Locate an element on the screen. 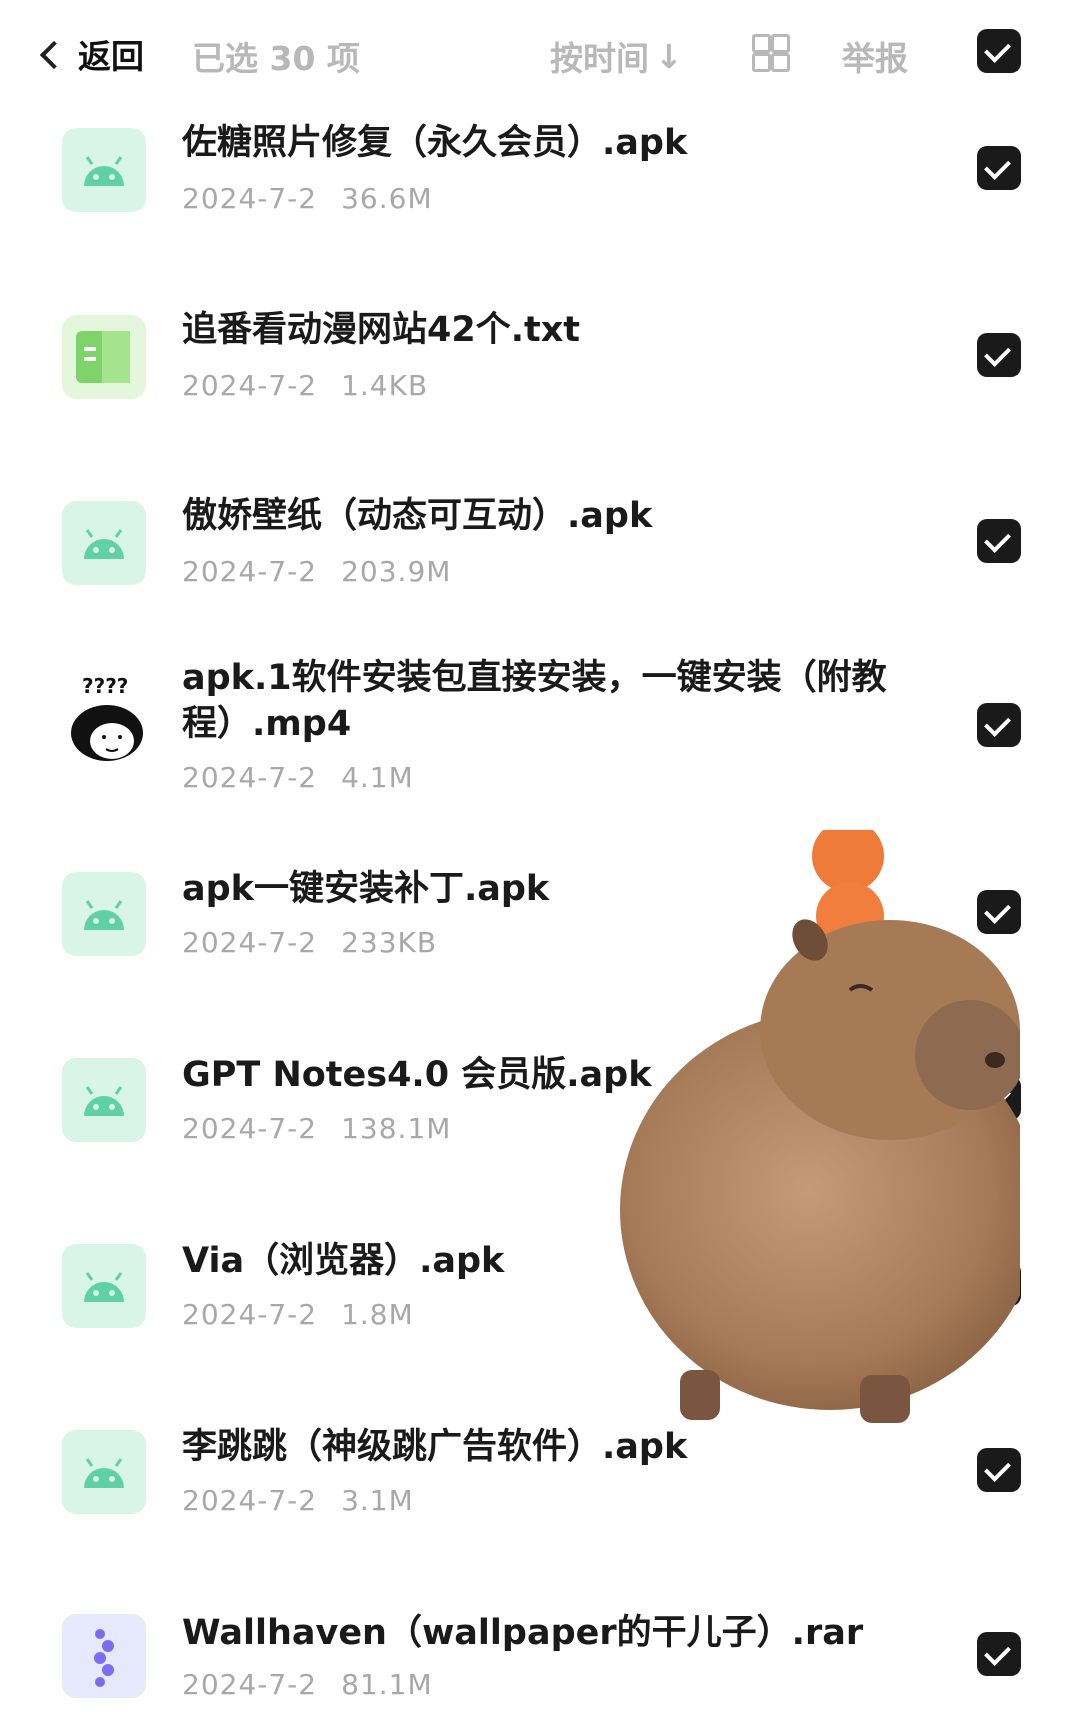 The height and width of the screenshot is (1730, 1080). file-name: 佐糖照片修复（永久会员）.apk is located at coordinates (435, 143).